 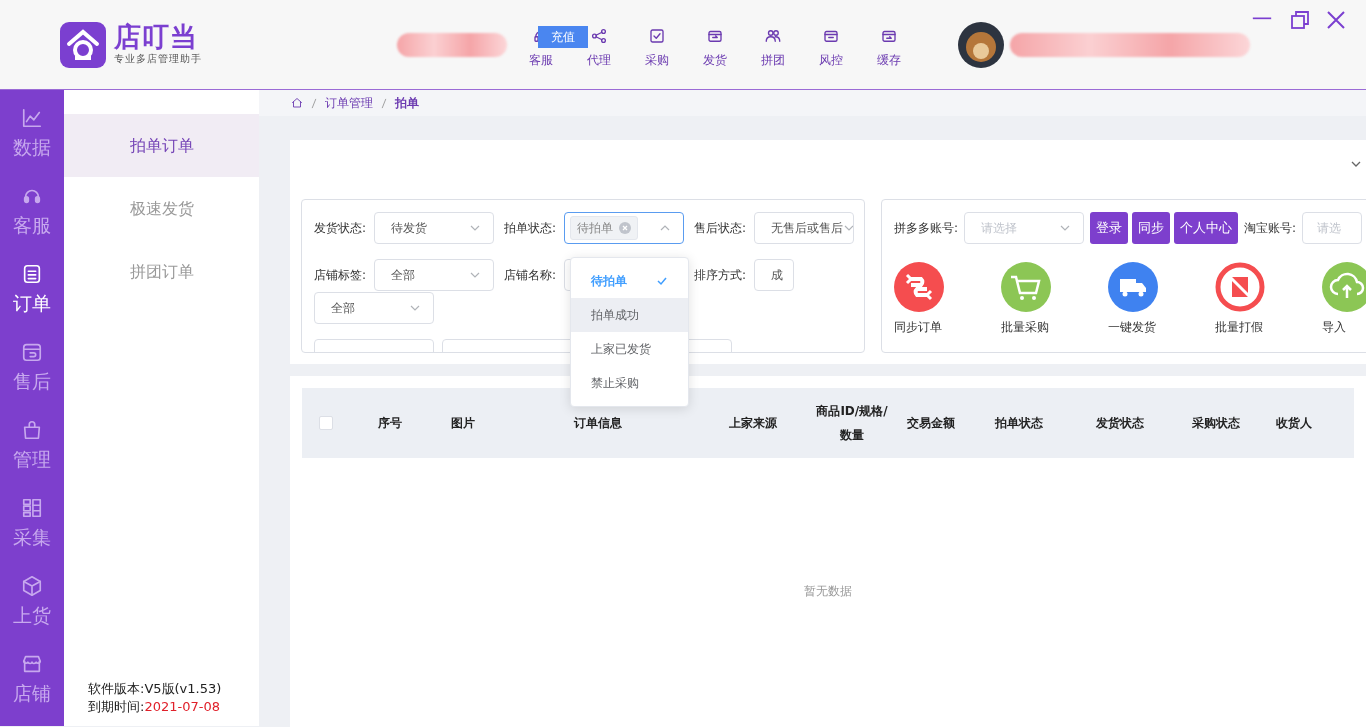 What do you see at coordinates (597, 423) in the screenshot?
I see `column-header: 订单信息` at bounding box center [597, 423].